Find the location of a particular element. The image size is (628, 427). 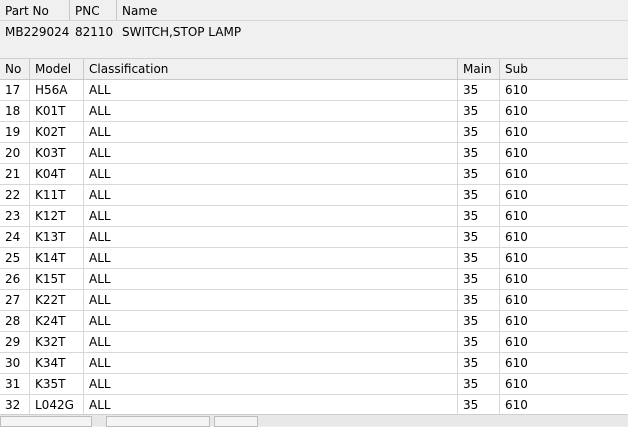

table-row: 31 K35T ALL 35 610 is located at coordinates (314, 384).